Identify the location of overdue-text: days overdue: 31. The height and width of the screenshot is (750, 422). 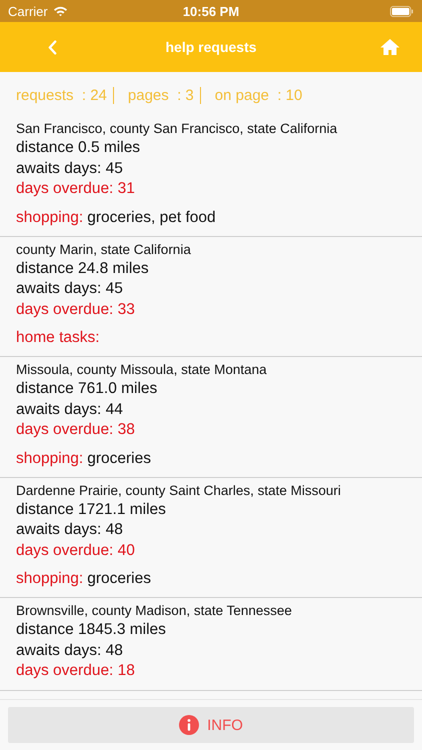
(76, 189).